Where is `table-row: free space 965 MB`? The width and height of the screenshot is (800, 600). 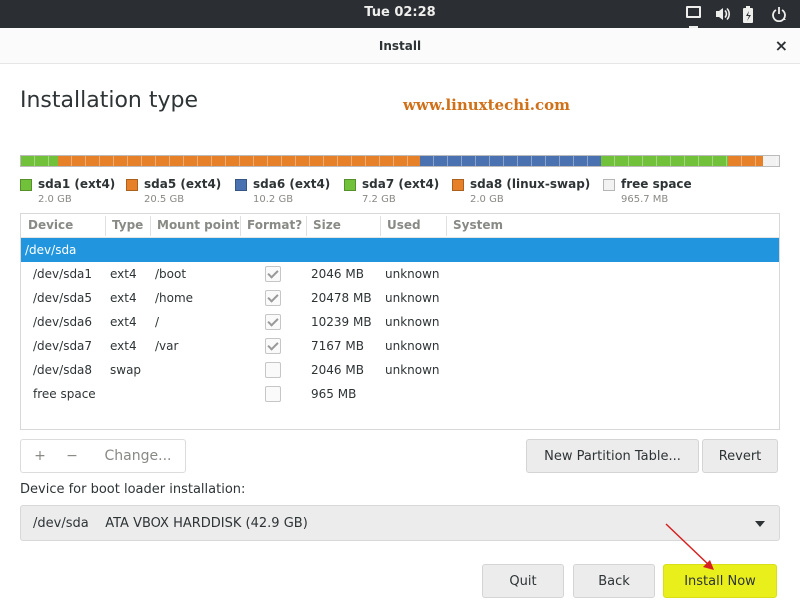 table-row: free space 965 MB is located at coordinates (400, 394).